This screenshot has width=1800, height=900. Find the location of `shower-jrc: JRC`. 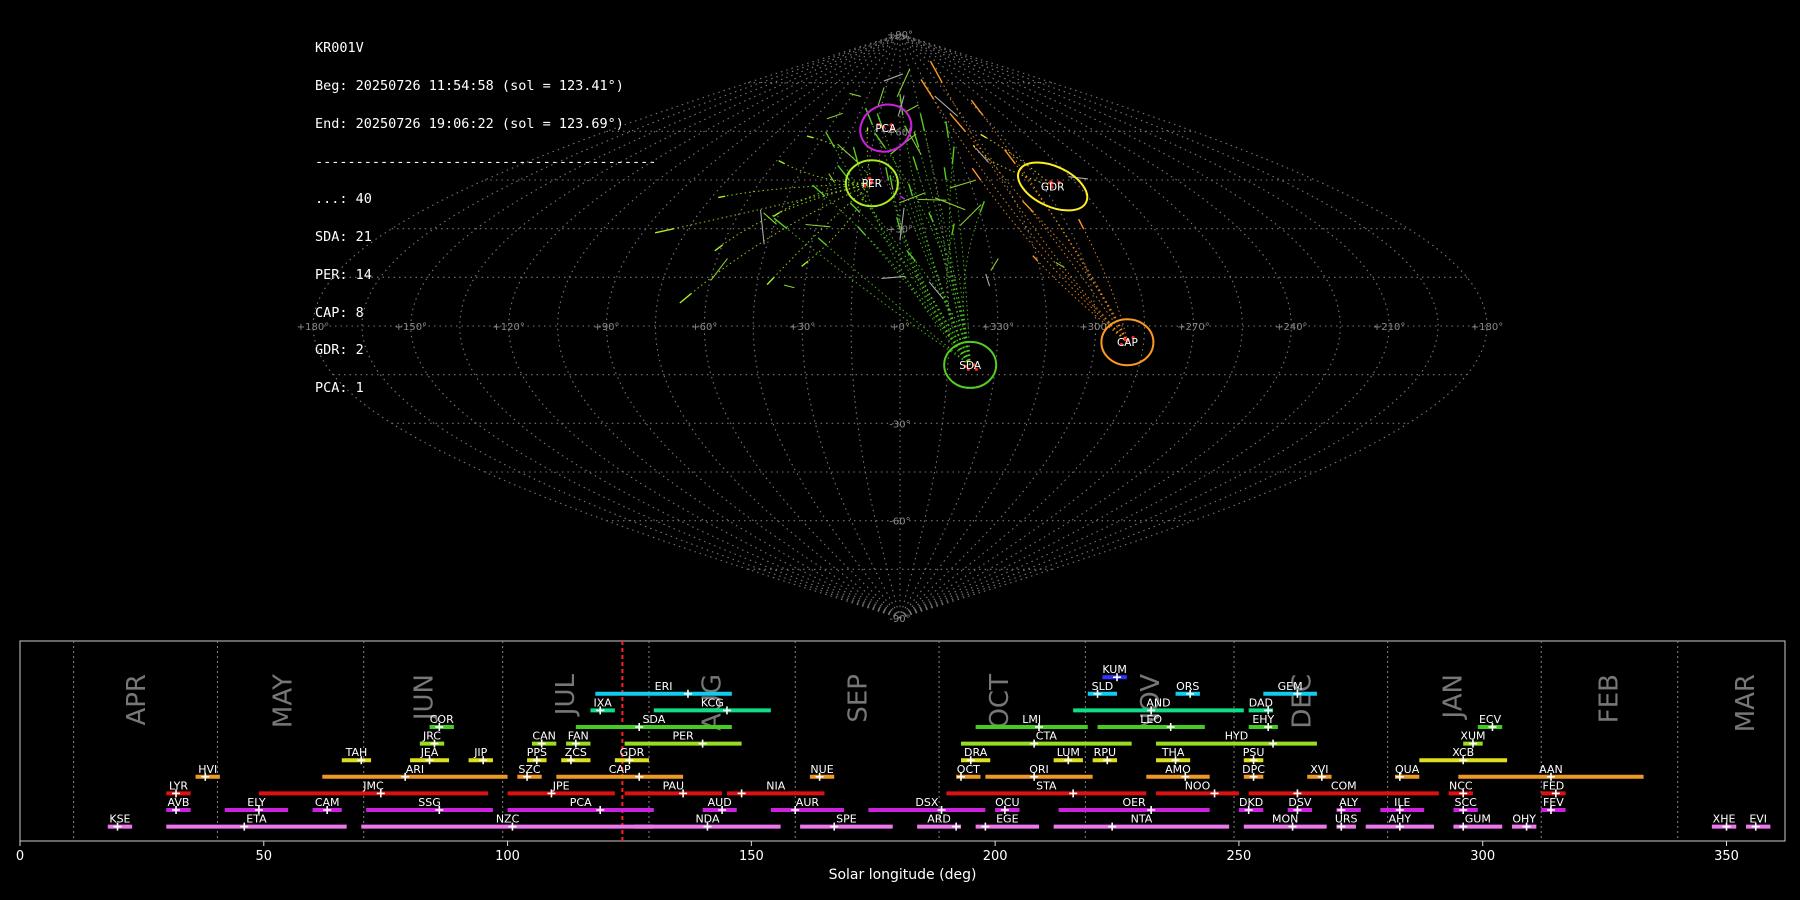

shower-jrc: JRC is located at coordinates (432, 739).